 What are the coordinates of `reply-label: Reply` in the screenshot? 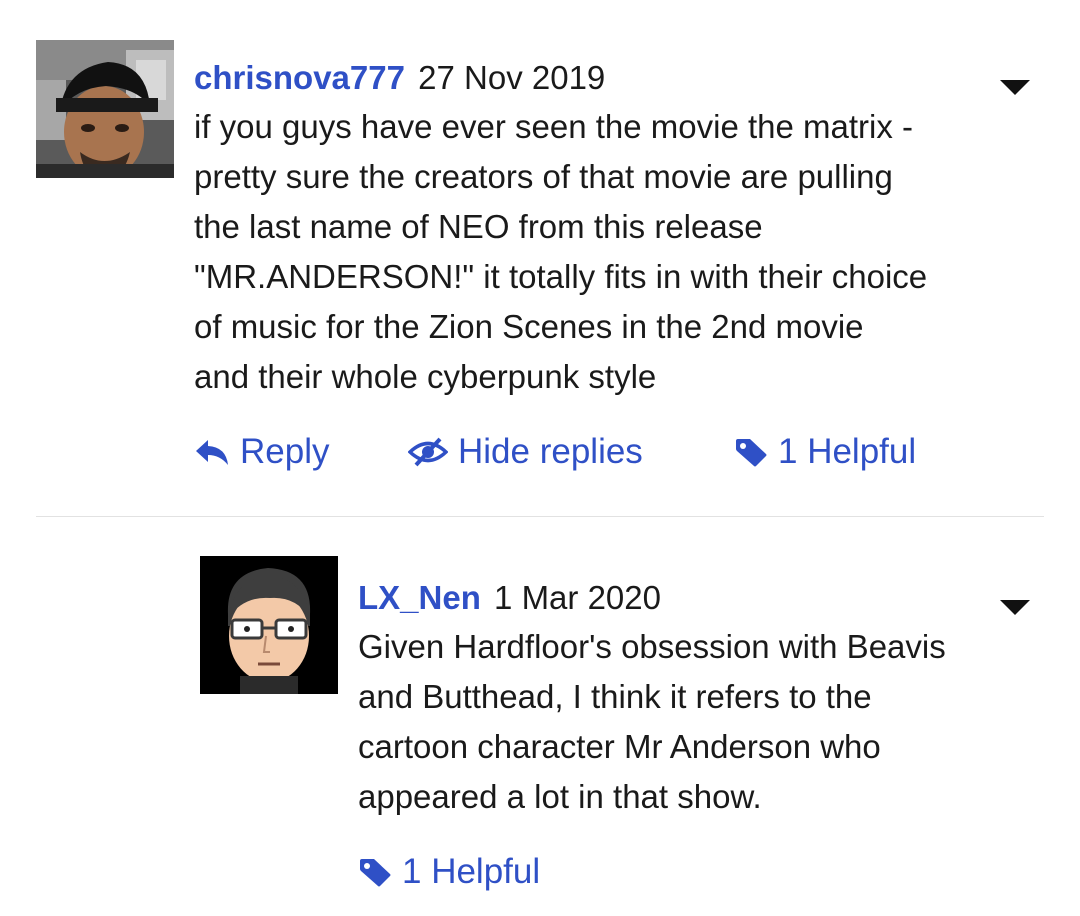 It's located at (285, 451).